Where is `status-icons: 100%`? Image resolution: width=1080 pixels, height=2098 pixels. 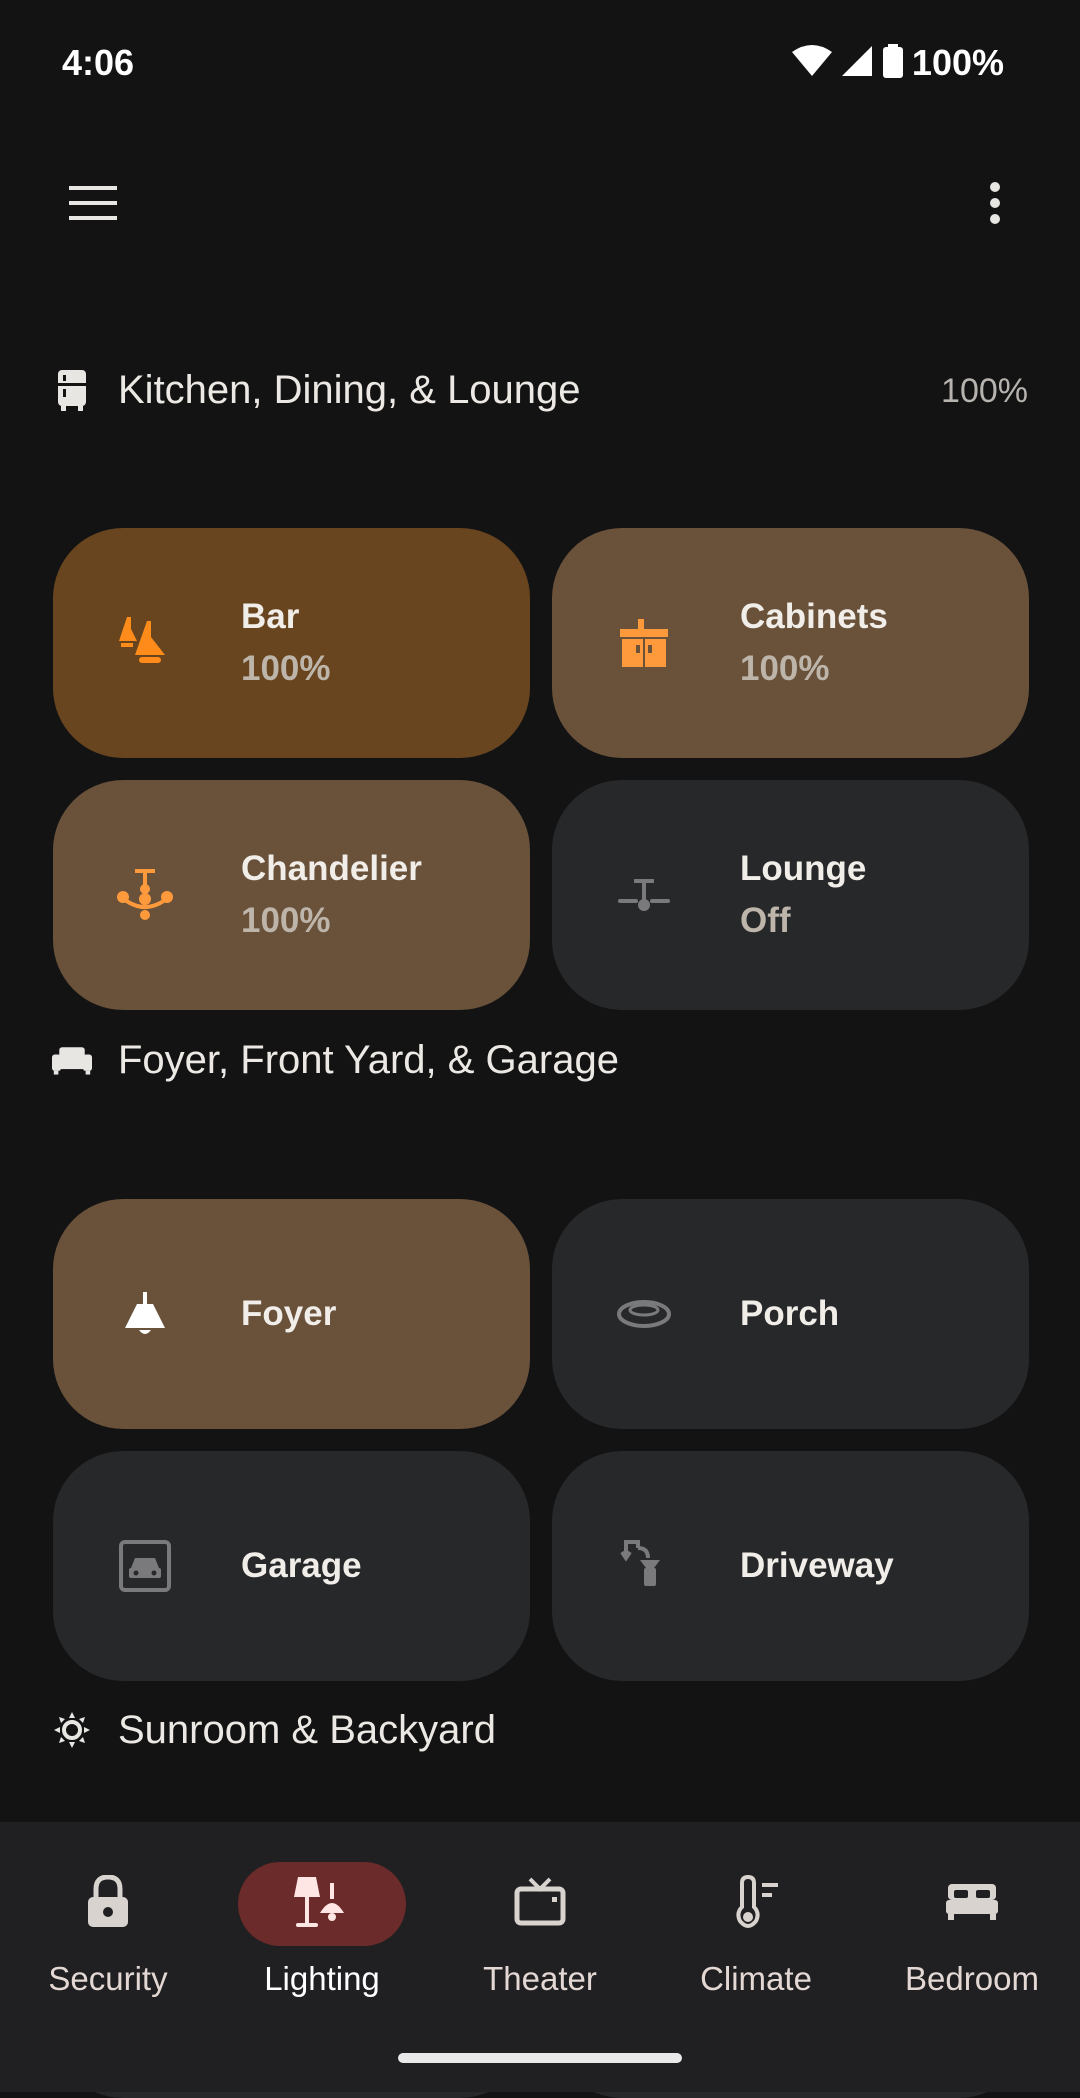
status-icons: 100% is located at coordinates (897, 63).